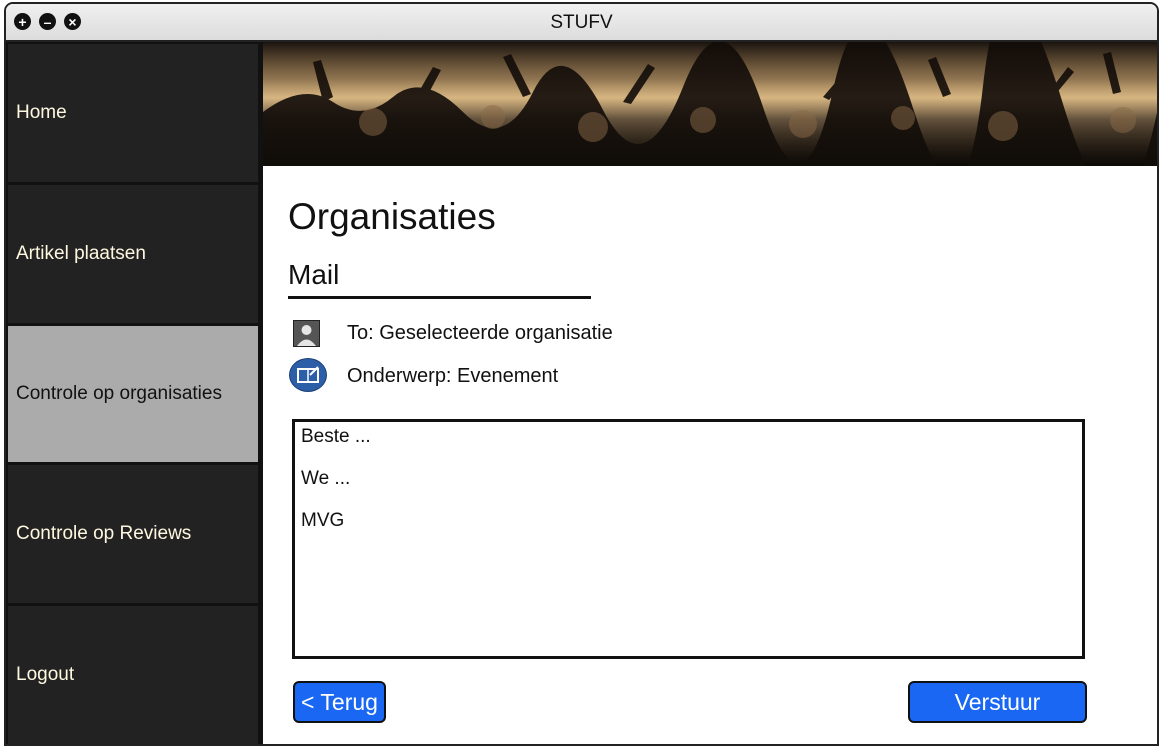 The image size is (1163, 748). Describe the element at coordinates (81, 253) in the screenshot. I see `sidebar-item-label: Artikel plaatsen` at that location.